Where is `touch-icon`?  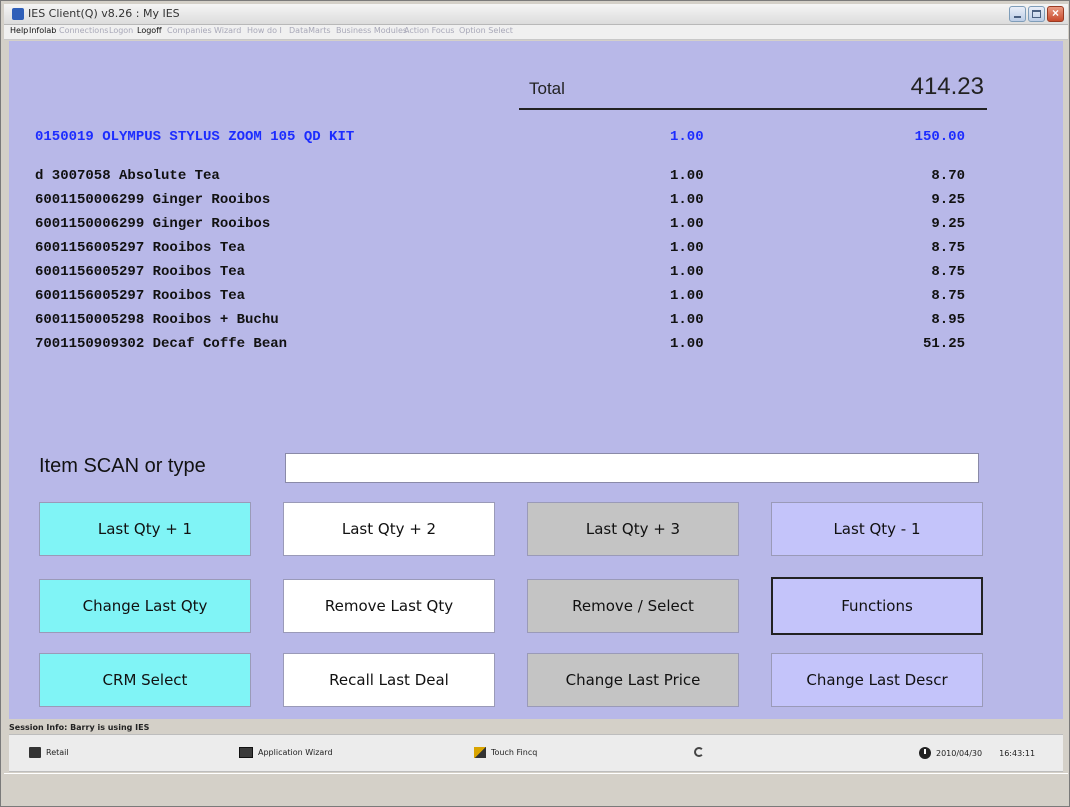
touch-icon is located at coordinates (480, 752).